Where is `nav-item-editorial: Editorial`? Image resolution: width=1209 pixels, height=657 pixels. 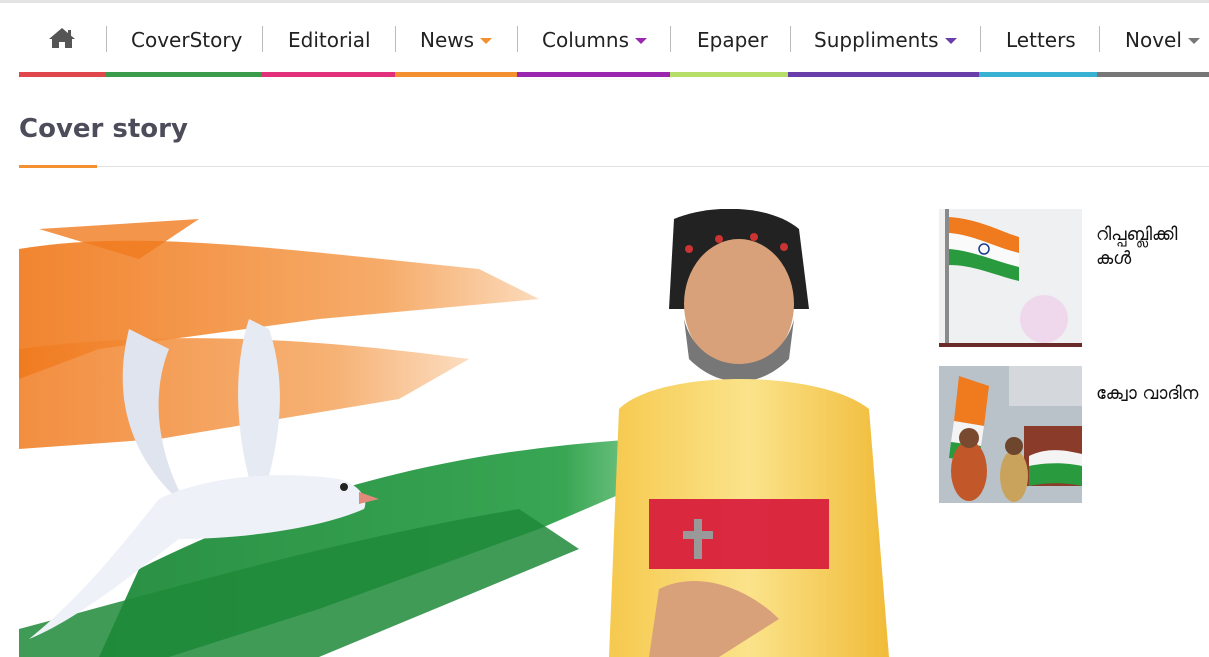 nav-item-editorial: Editorial is located at coordinates (329, 40).